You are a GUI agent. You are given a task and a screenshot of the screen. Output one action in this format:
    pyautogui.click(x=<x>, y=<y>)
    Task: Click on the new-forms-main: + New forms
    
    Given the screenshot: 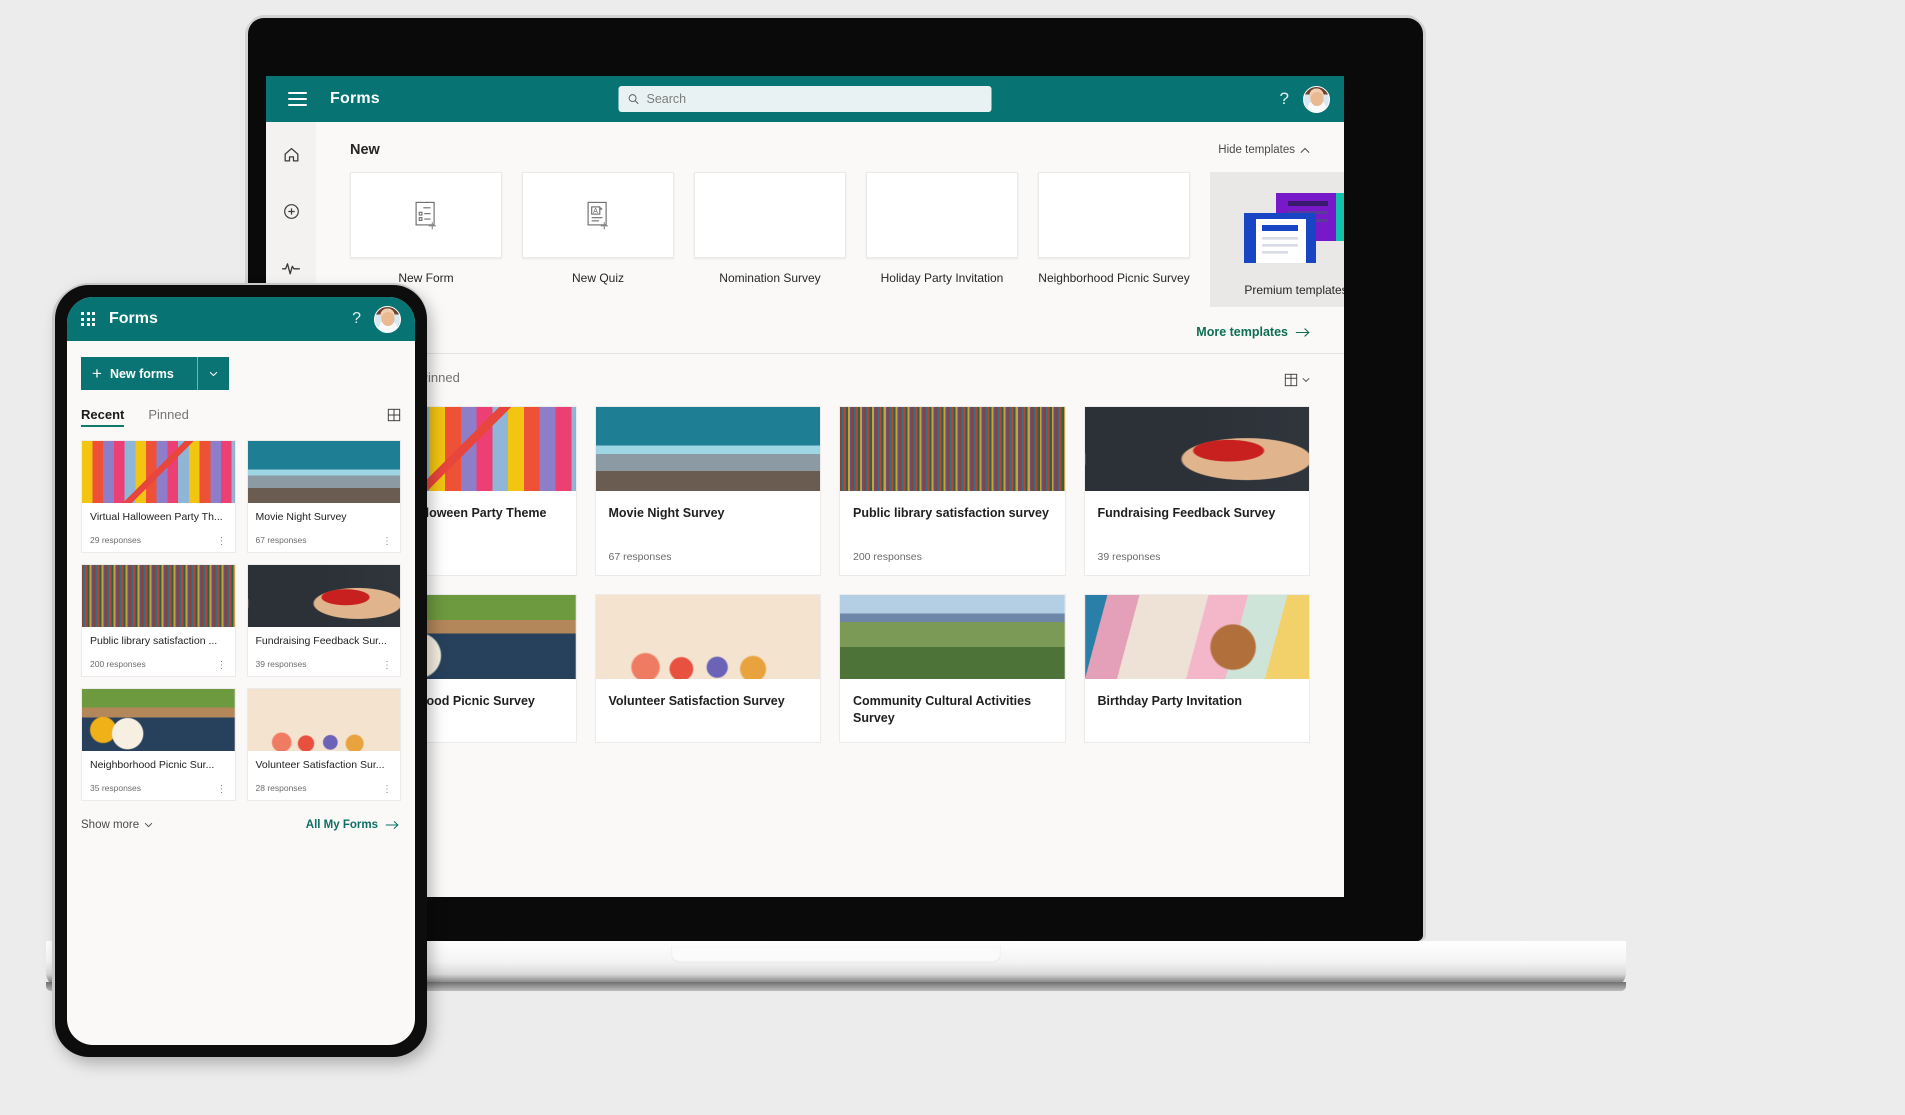 What is the action you would take?
    pyautogui.click(x=139, y=374)
    